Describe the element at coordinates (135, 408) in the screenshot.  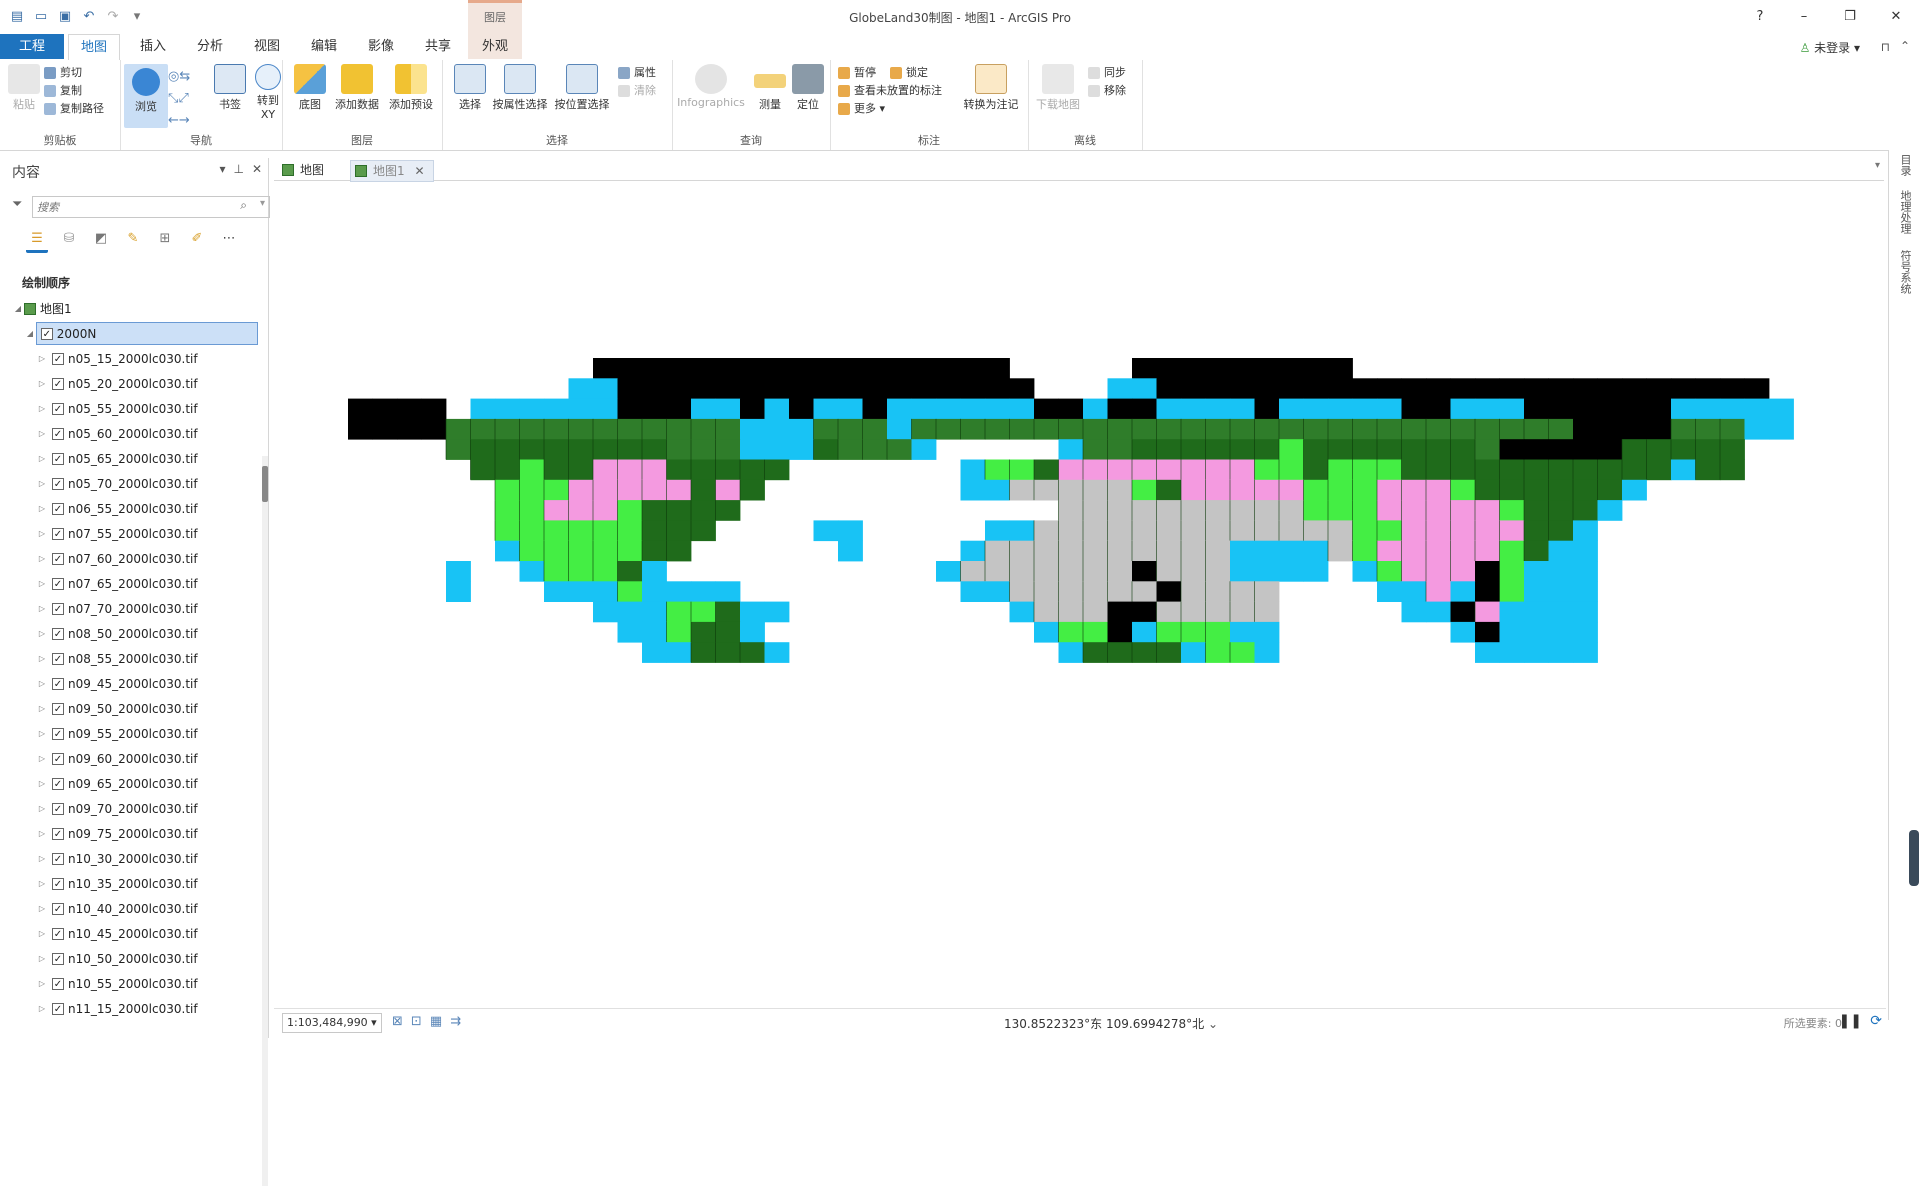
I see `layer-row: ▷ ✓ n05_55_2000lc030.tif` at that location.